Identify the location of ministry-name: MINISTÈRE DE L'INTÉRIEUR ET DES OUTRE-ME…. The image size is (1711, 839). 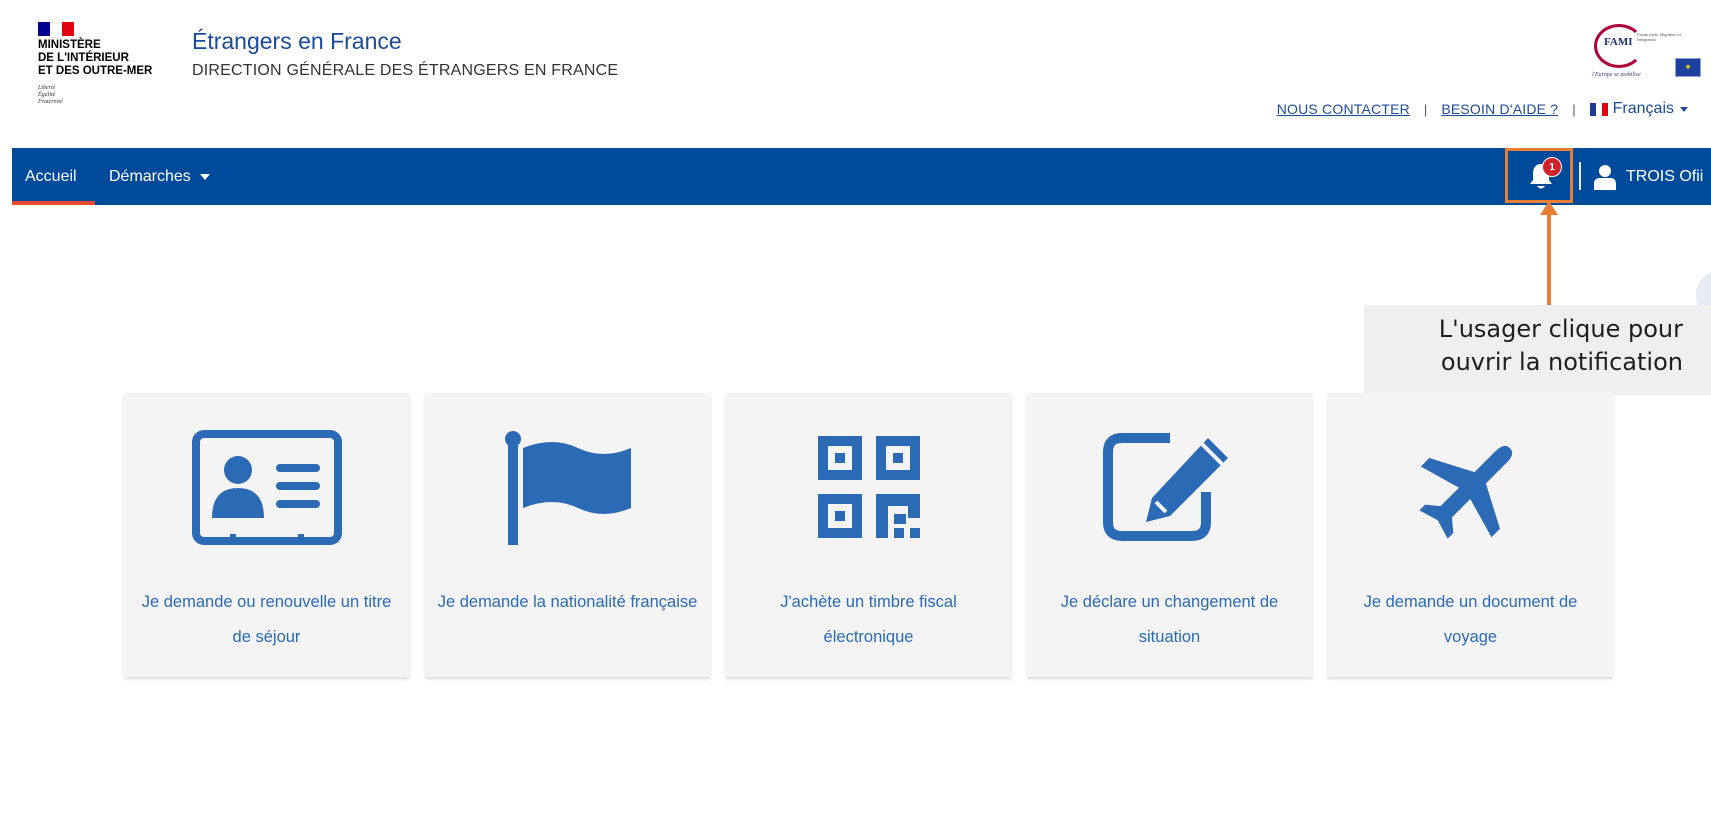
(95, 58).